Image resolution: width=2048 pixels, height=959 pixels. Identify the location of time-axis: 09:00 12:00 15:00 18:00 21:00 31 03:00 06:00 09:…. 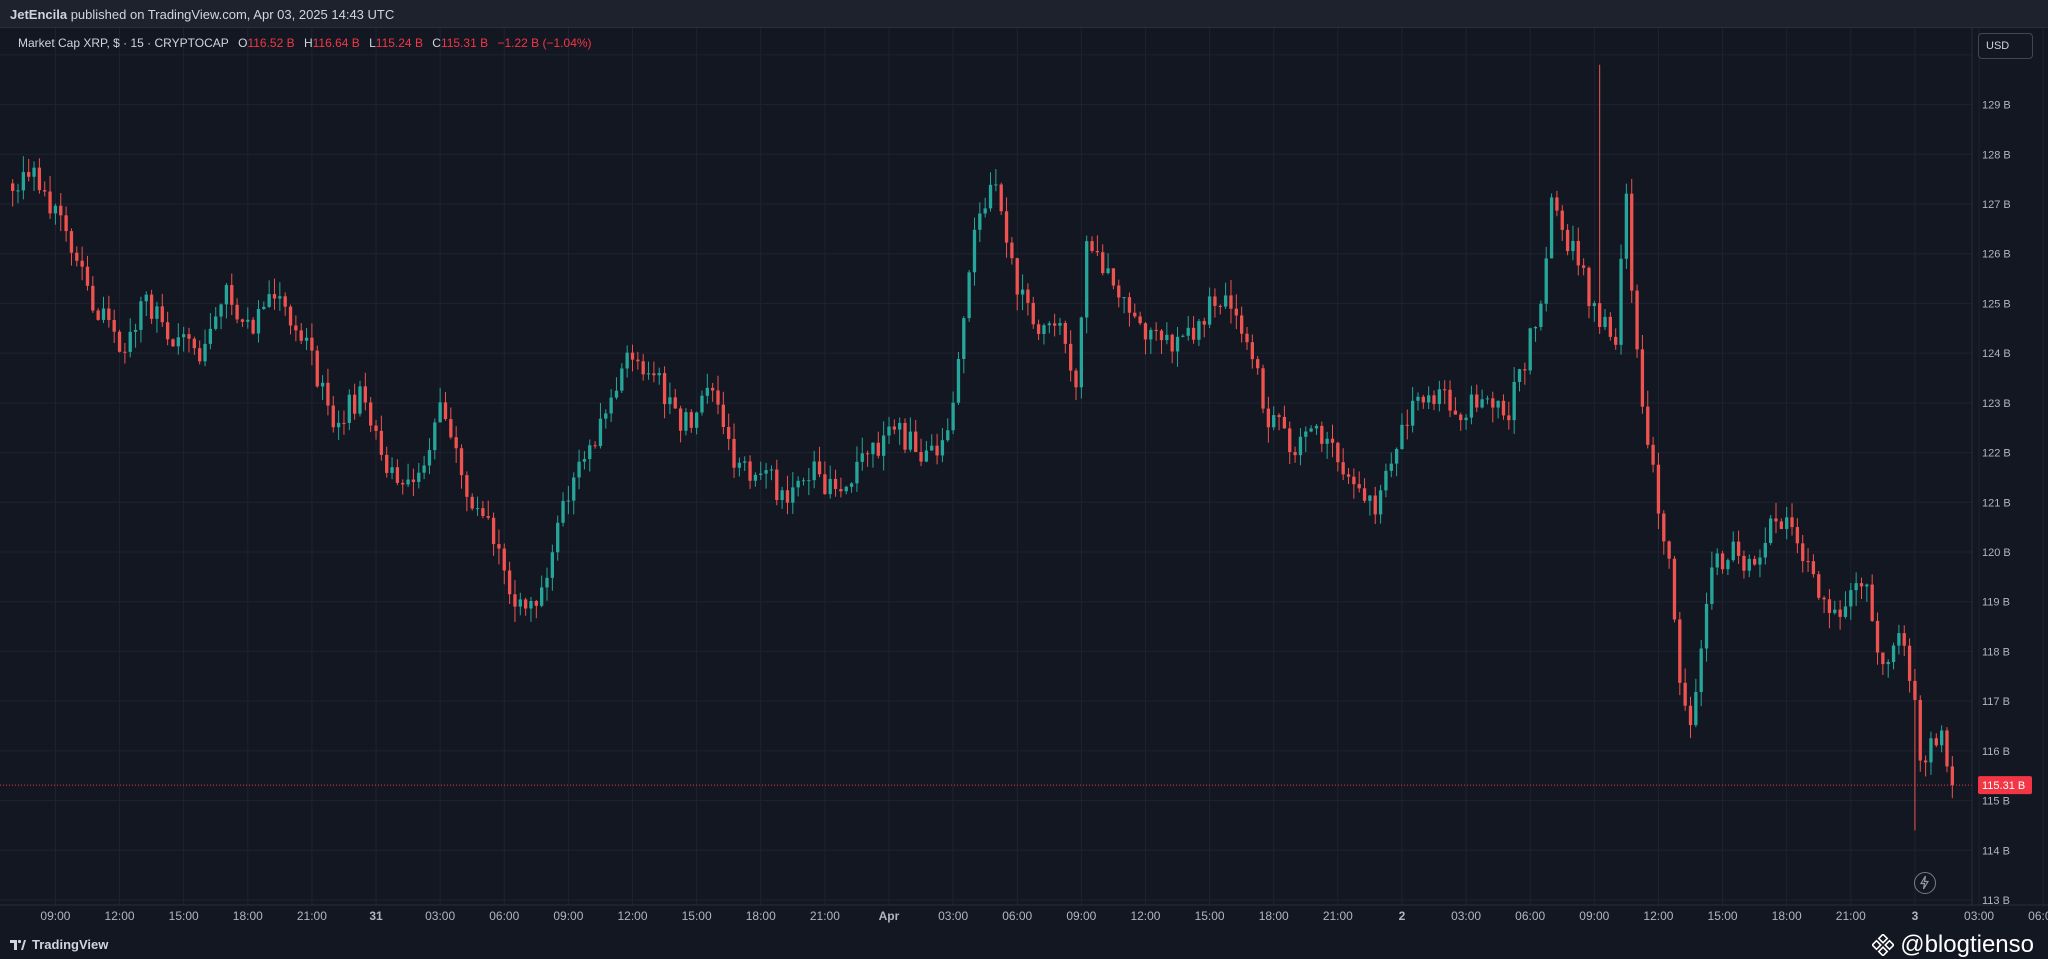
(1044, 916).